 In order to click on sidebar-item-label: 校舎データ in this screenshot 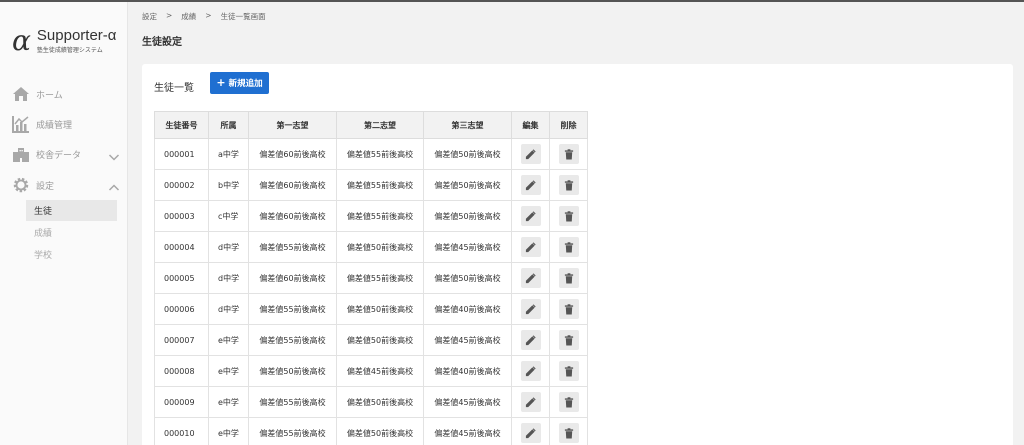, I will do `click(59, 155)`.